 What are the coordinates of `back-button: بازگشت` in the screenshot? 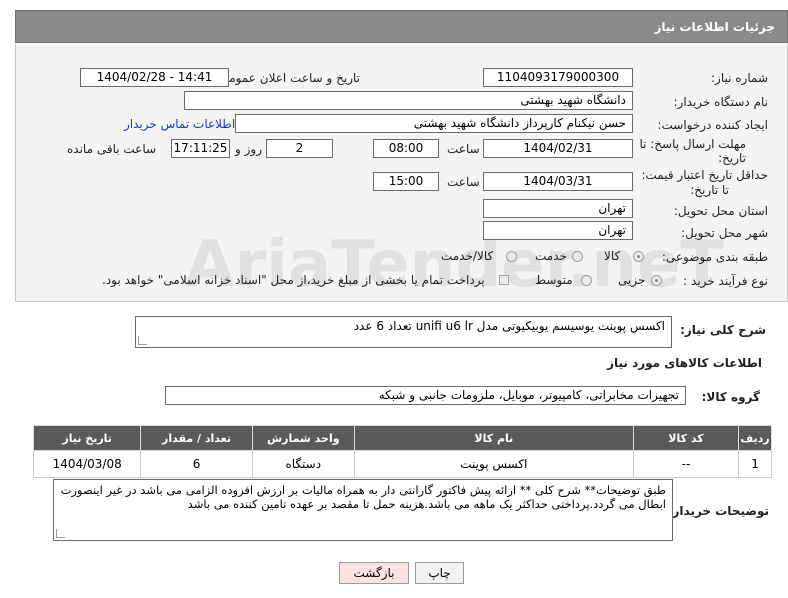 It's located at (374, 573).